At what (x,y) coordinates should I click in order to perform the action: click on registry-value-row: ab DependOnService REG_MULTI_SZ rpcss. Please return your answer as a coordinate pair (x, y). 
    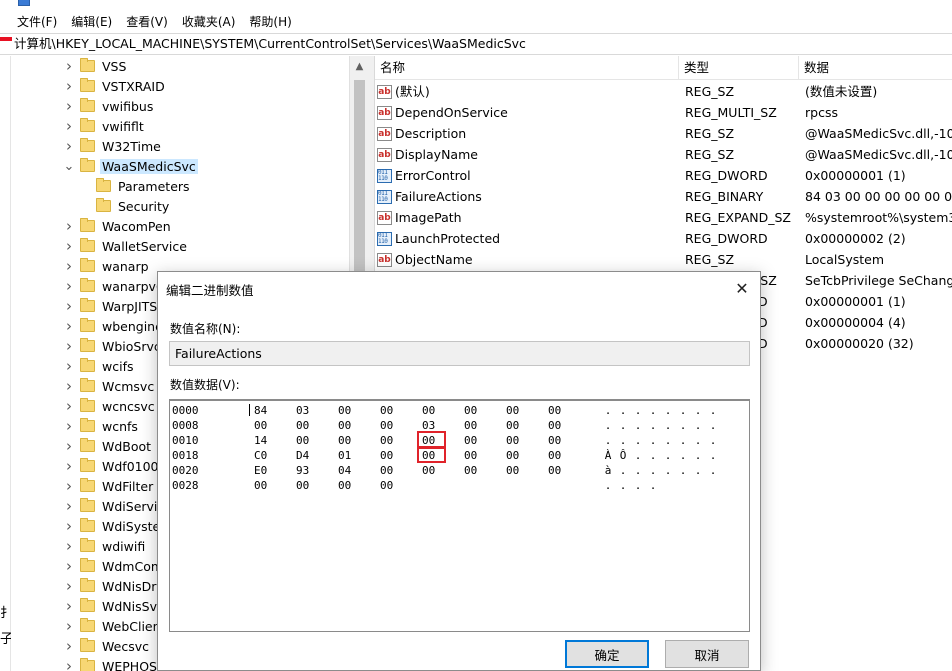
    Looking at the image, I should click on (663, 112).